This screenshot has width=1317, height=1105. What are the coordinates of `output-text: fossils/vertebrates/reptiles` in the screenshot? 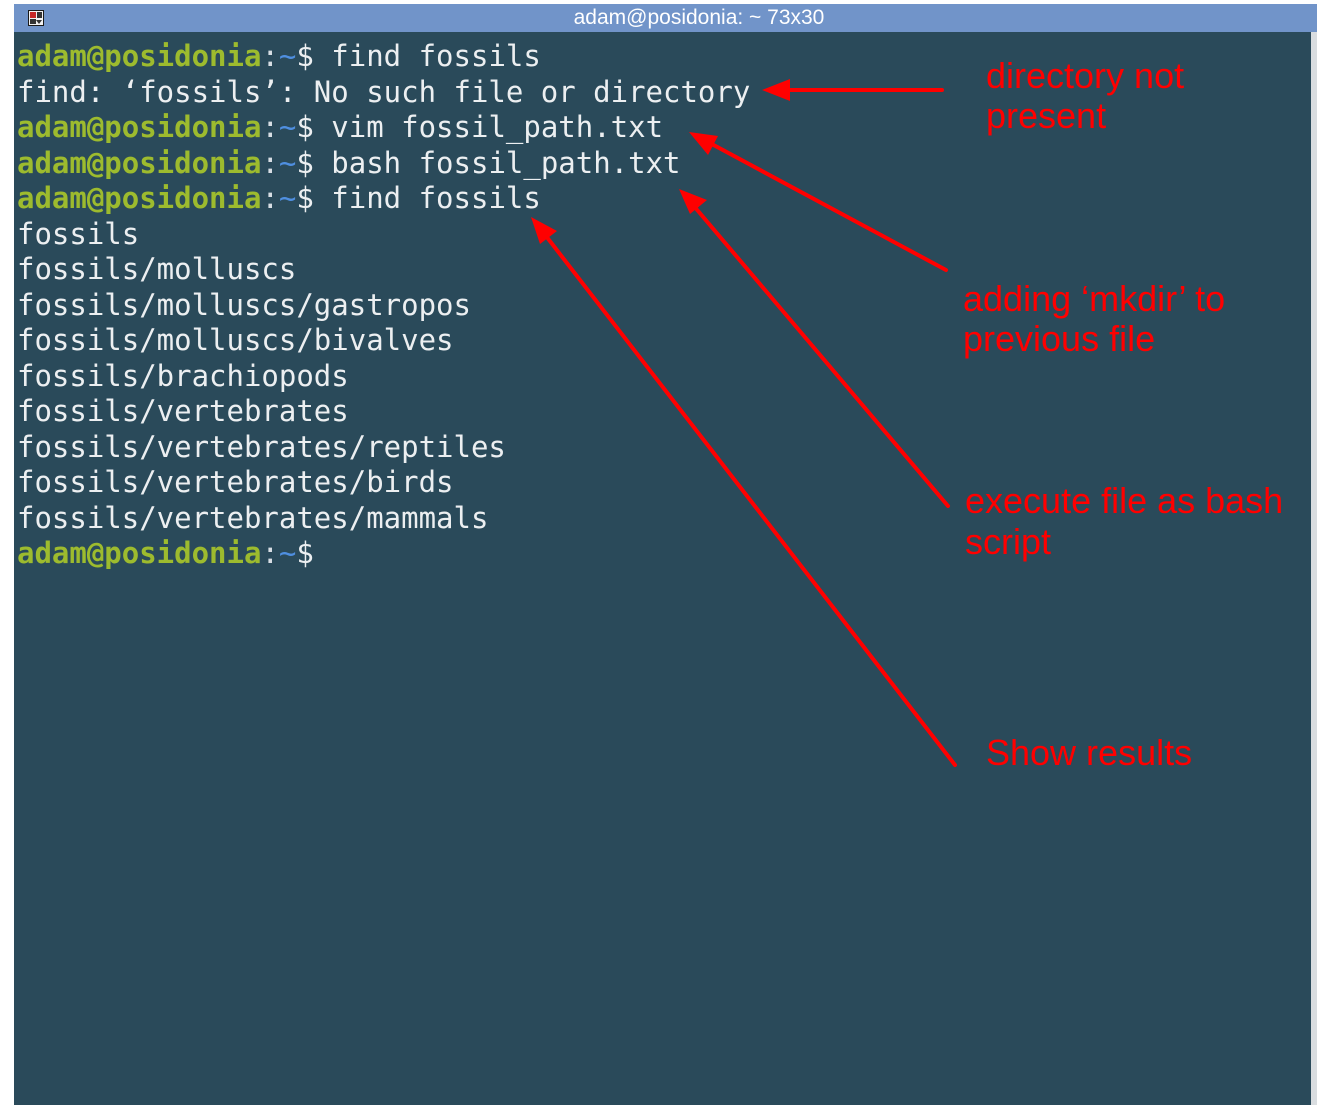 It's located at (261, 446).